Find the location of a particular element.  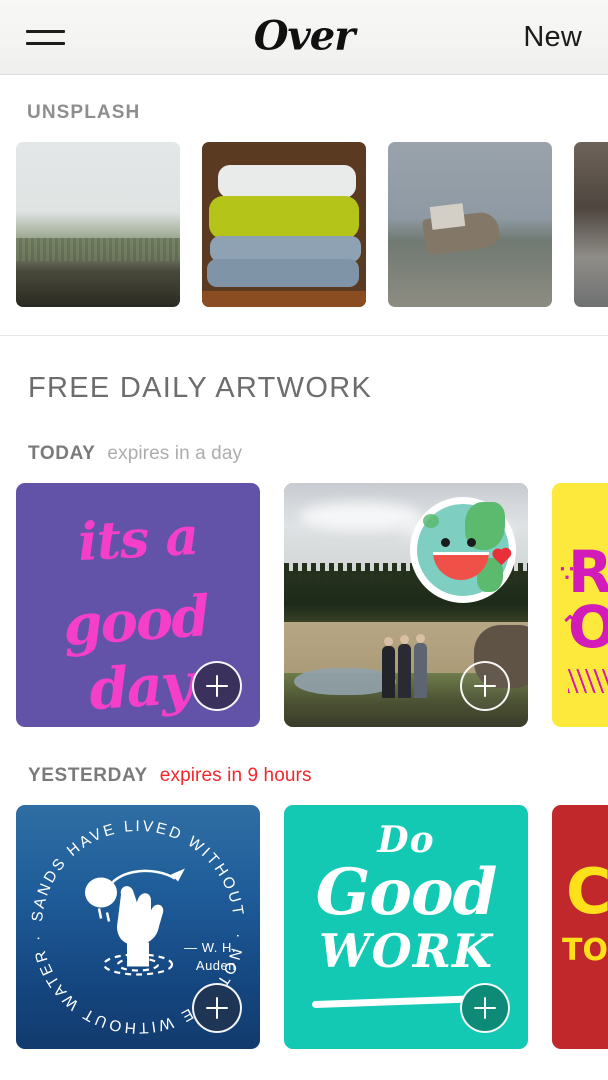

lettering-line-1: R is located at coordinates (588, 572).